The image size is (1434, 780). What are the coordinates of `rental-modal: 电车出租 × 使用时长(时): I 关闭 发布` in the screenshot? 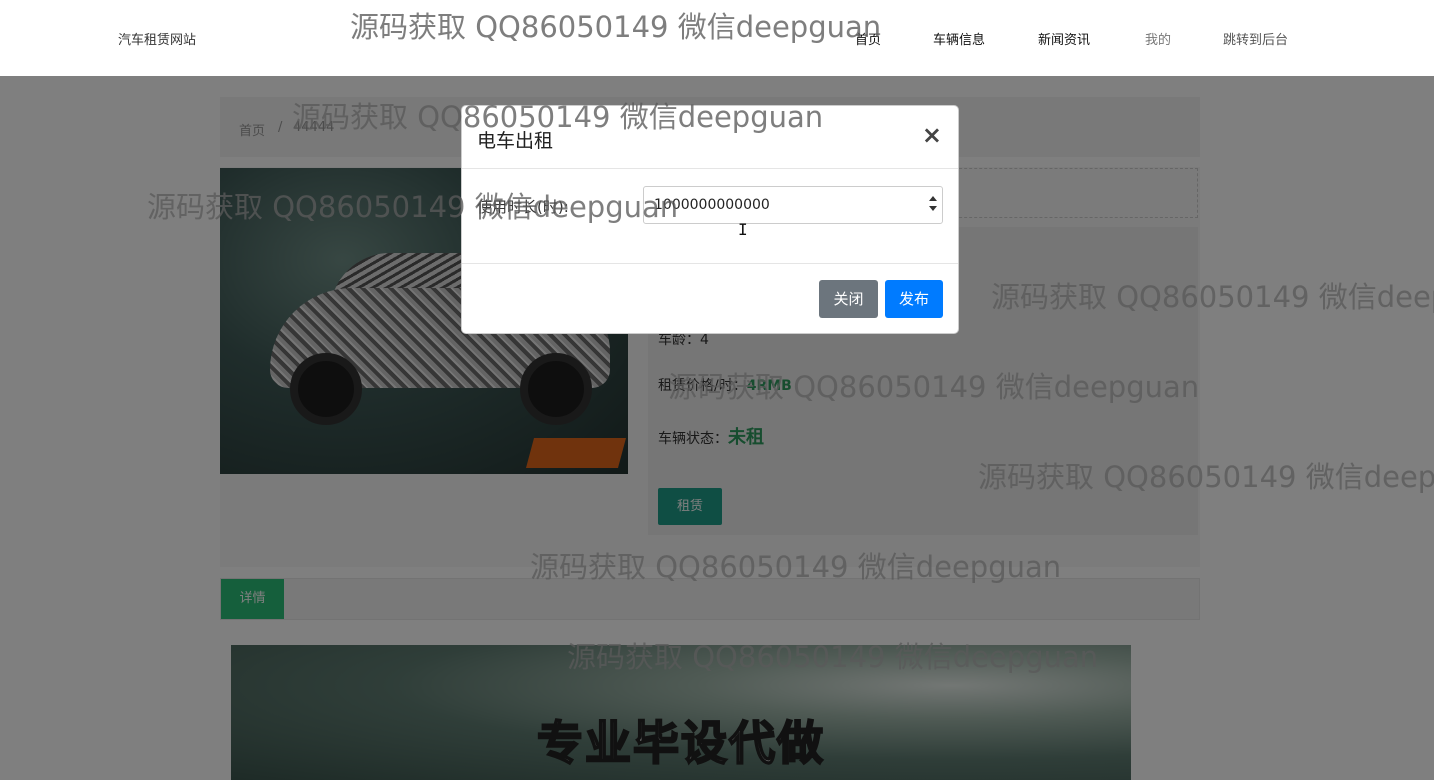 It's located at (710, 219).